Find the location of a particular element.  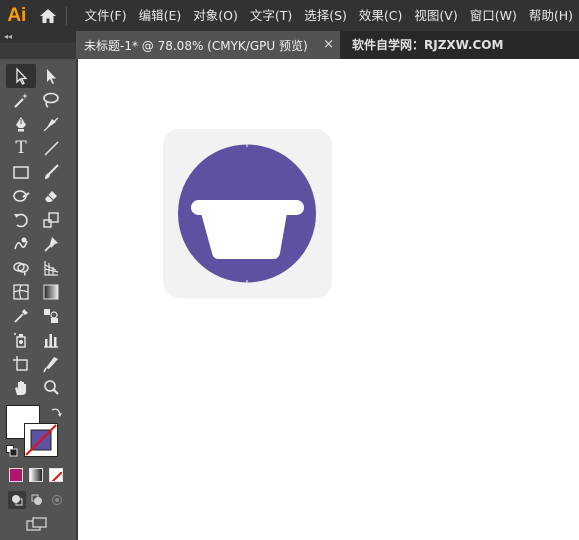

paintbrush-tool-icon is located at coordinates (52, 171).